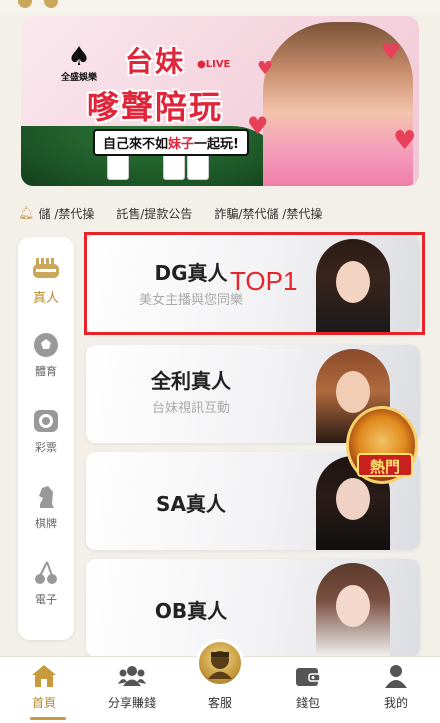 The image size is (440, 723). I want to click on slogan-suffix: 一起玩!, so click(216, 144).